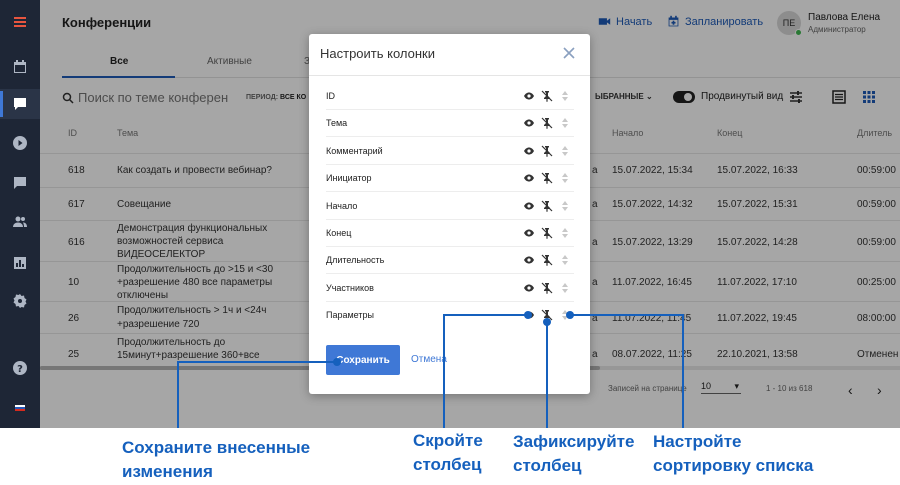  I want to click on column-name: Длительность, so click(355, 260).